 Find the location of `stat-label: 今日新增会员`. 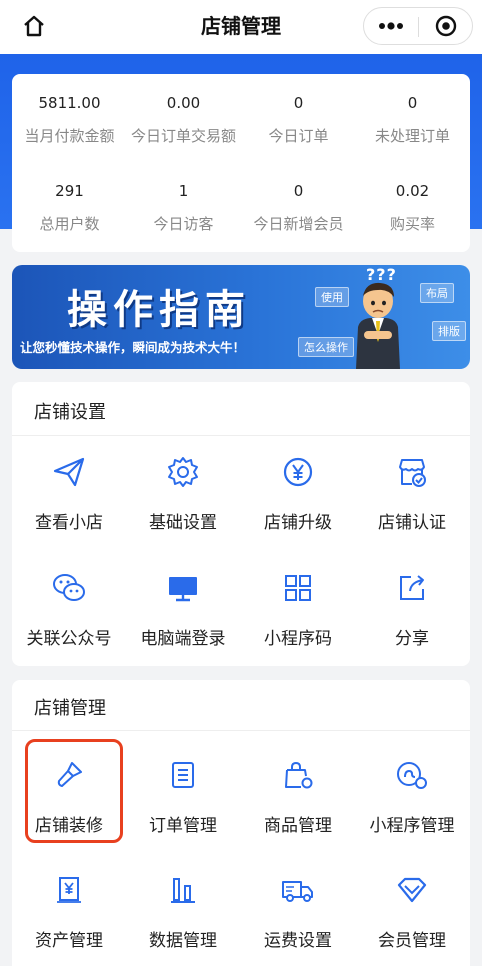

stat-label: 今日新增会员 is located at coordinates (298, 224).